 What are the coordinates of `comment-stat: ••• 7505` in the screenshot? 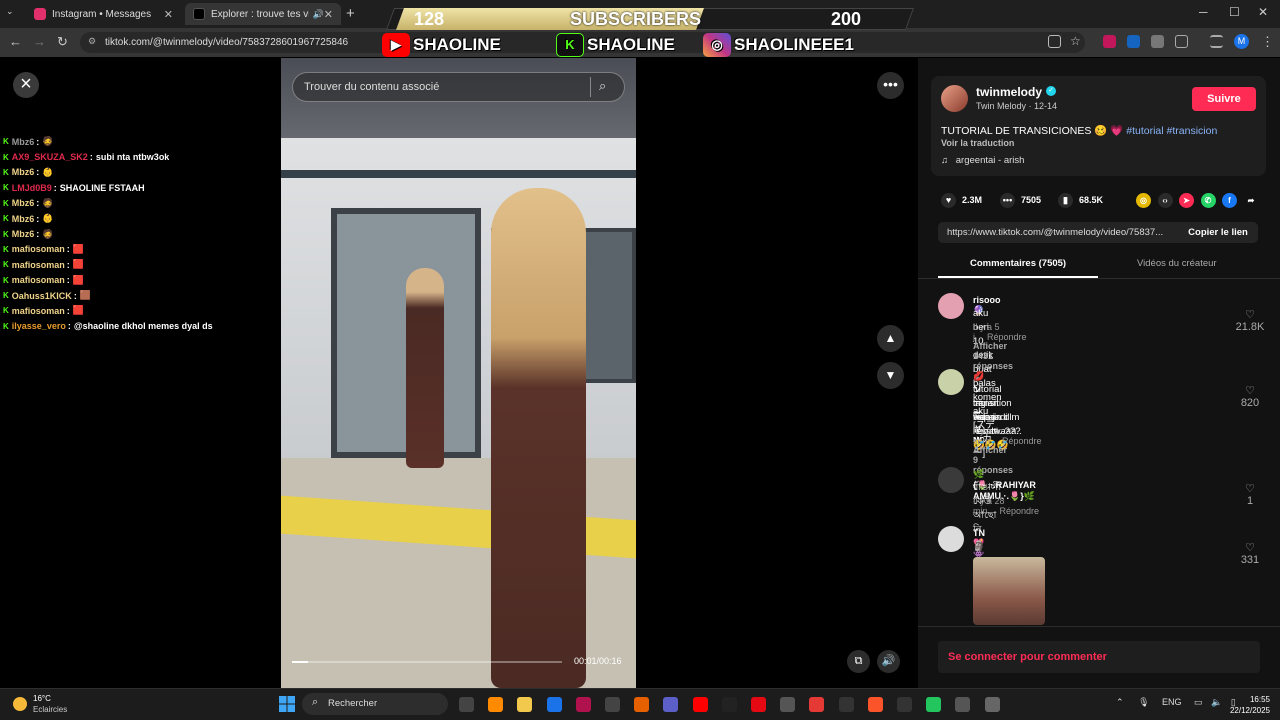 It's located at (1020, 200).